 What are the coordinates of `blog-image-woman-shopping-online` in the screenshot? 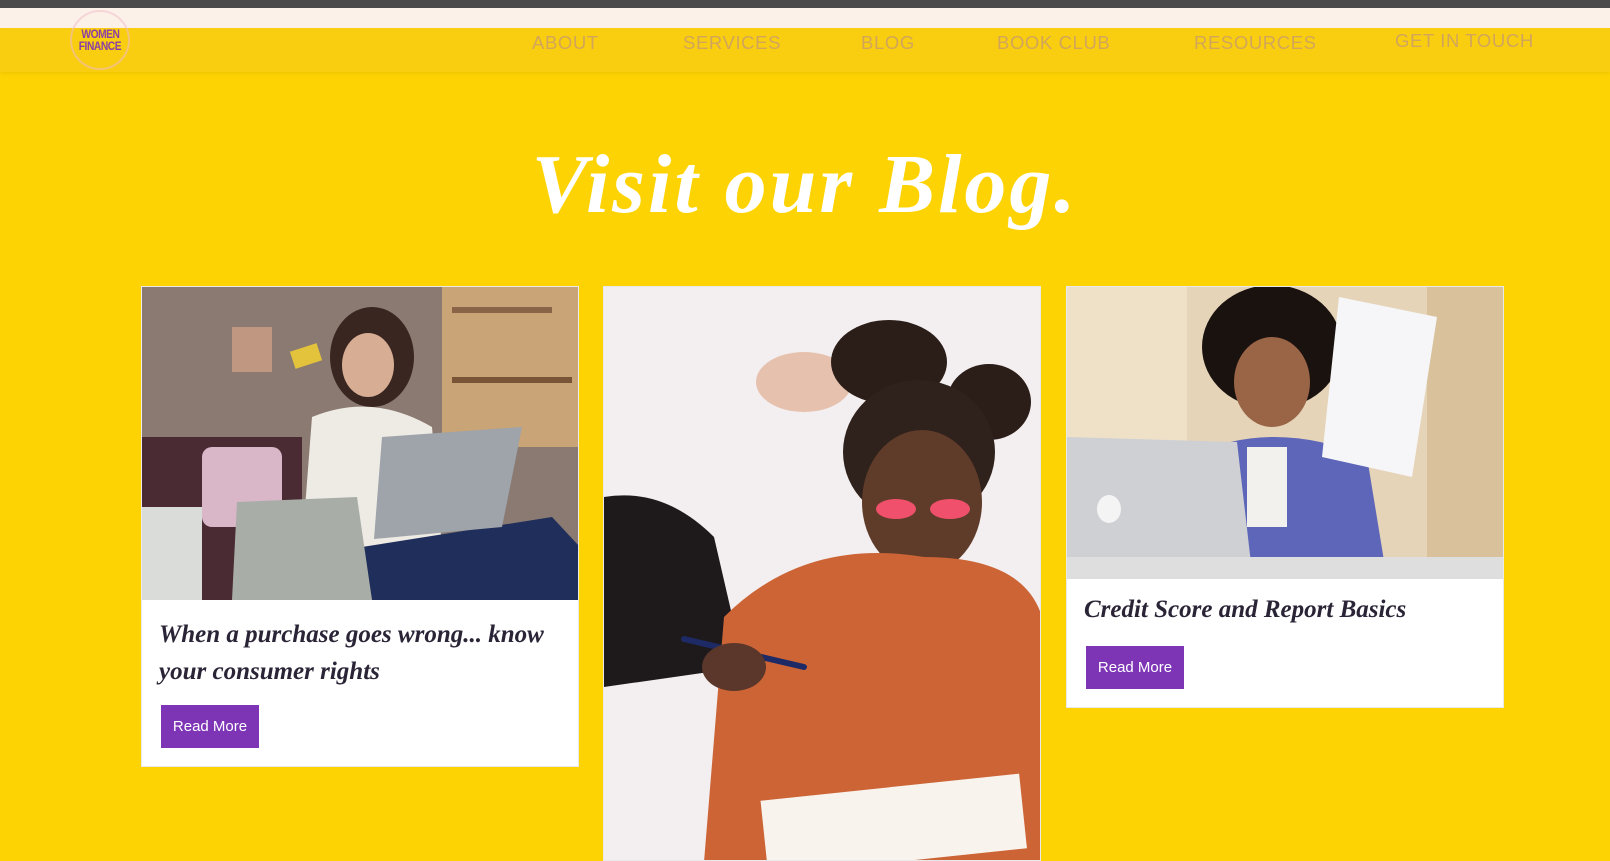 It's located at (360, 443).